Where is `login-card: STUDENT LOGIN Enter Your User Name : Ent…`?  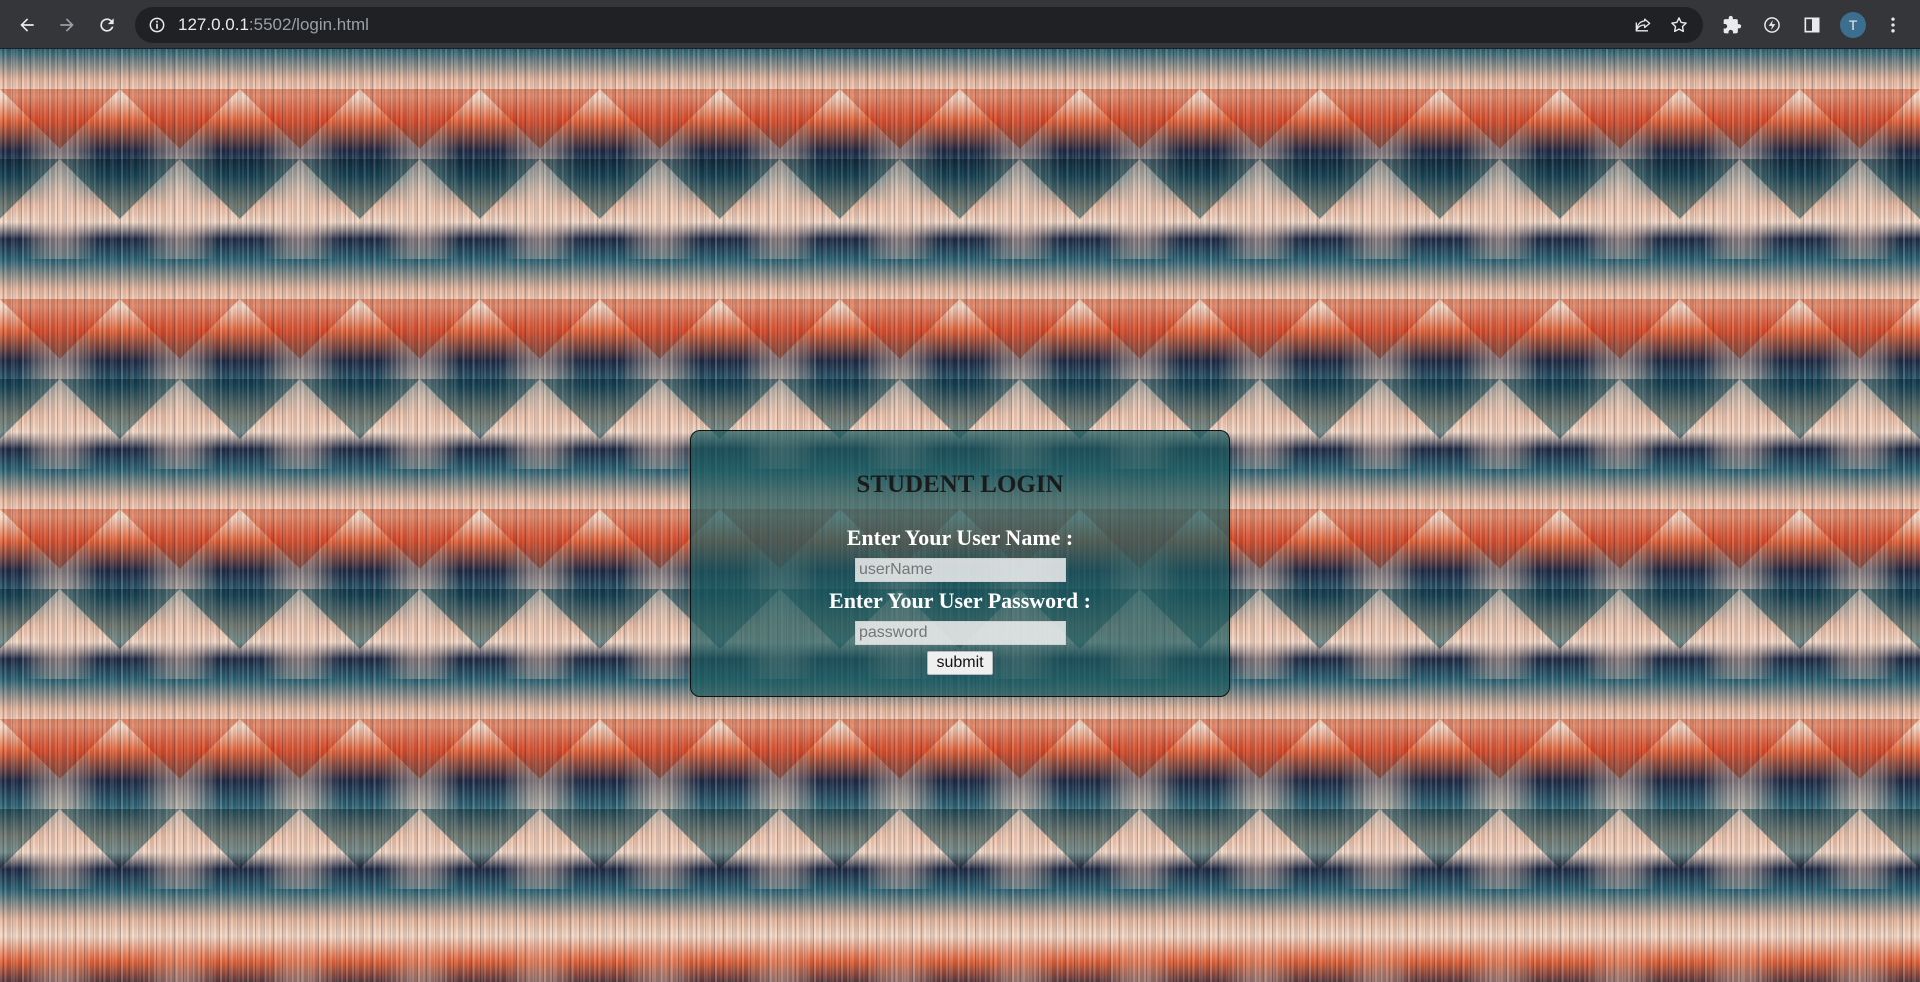
login-card: STUDENT LOGIN Enter Your User Name : Ent… is located at coordinates (960, 563).